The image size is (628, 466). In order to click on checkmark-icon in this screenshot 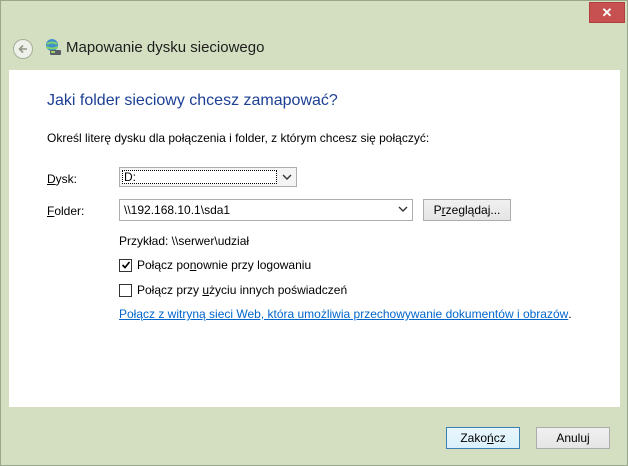, I will do `click(125, 265)`.